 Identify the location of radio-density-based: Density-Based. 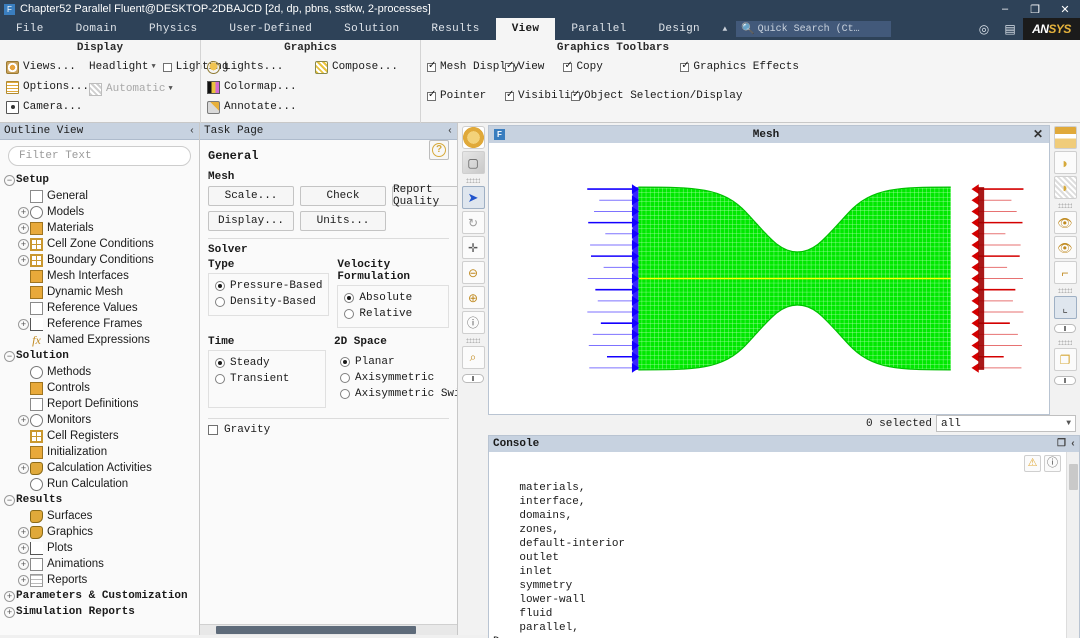
(268, 302).